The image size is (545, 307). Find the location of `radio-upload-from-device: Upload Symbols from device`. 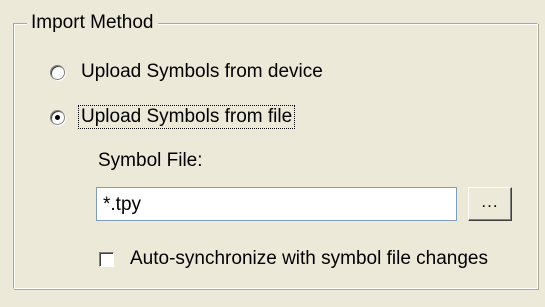

radio-upload-from-device: Upload Symbols from device is located at coordinates (187, 72).